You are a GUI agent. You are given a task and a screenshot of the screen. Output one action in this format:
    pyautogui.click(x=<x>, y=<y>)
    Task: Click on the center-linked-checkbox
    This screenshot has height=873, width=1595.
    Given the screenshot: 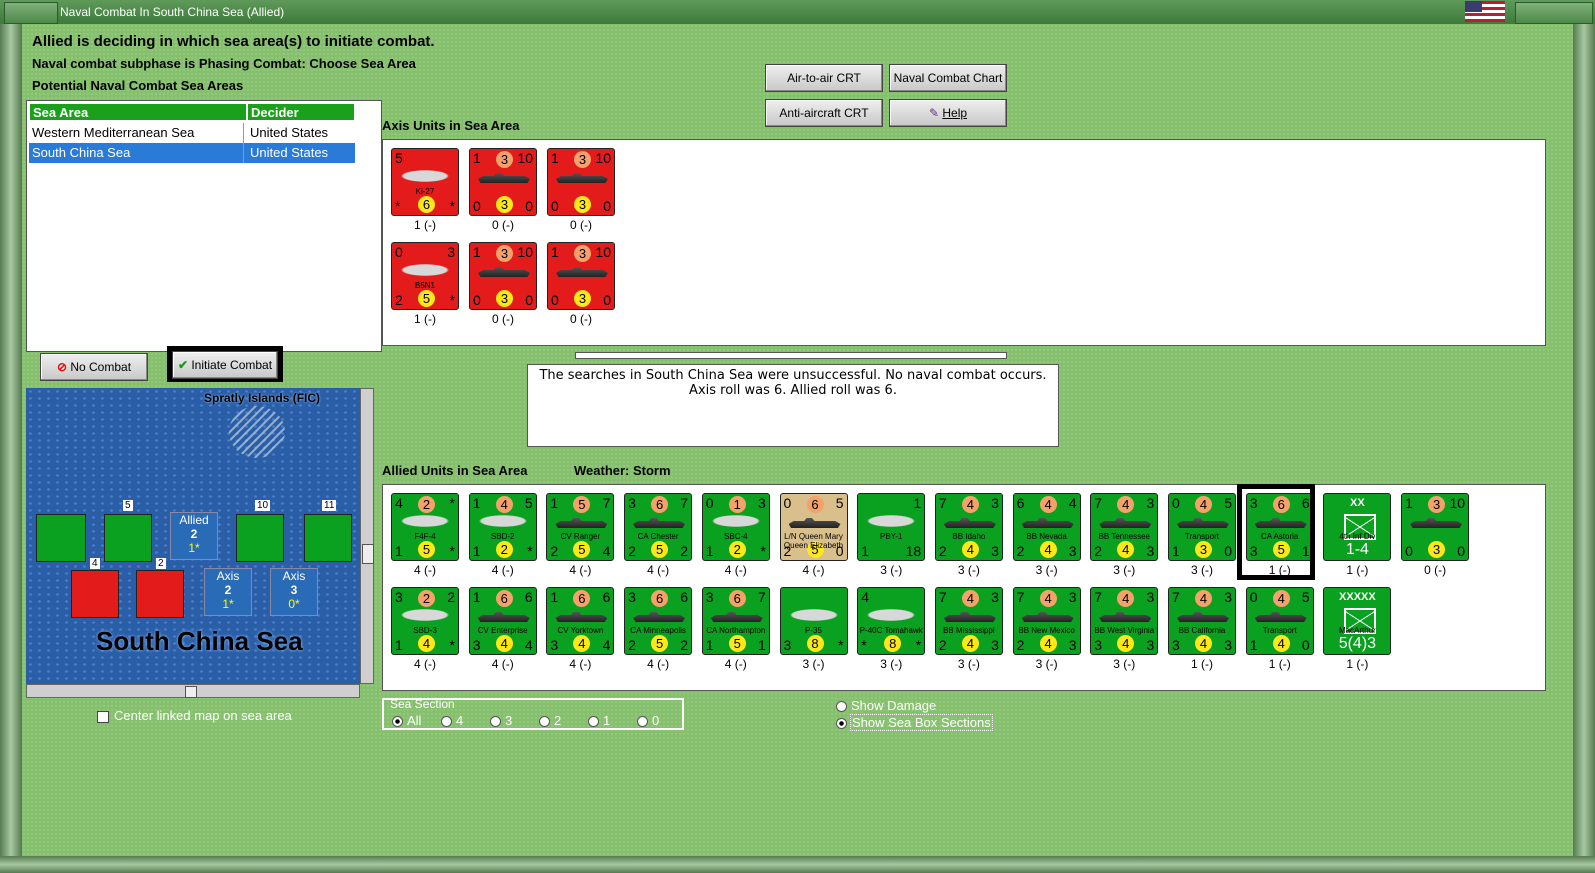 What is the action you would take?
    pyautogui.click(x=103, y=717)
    